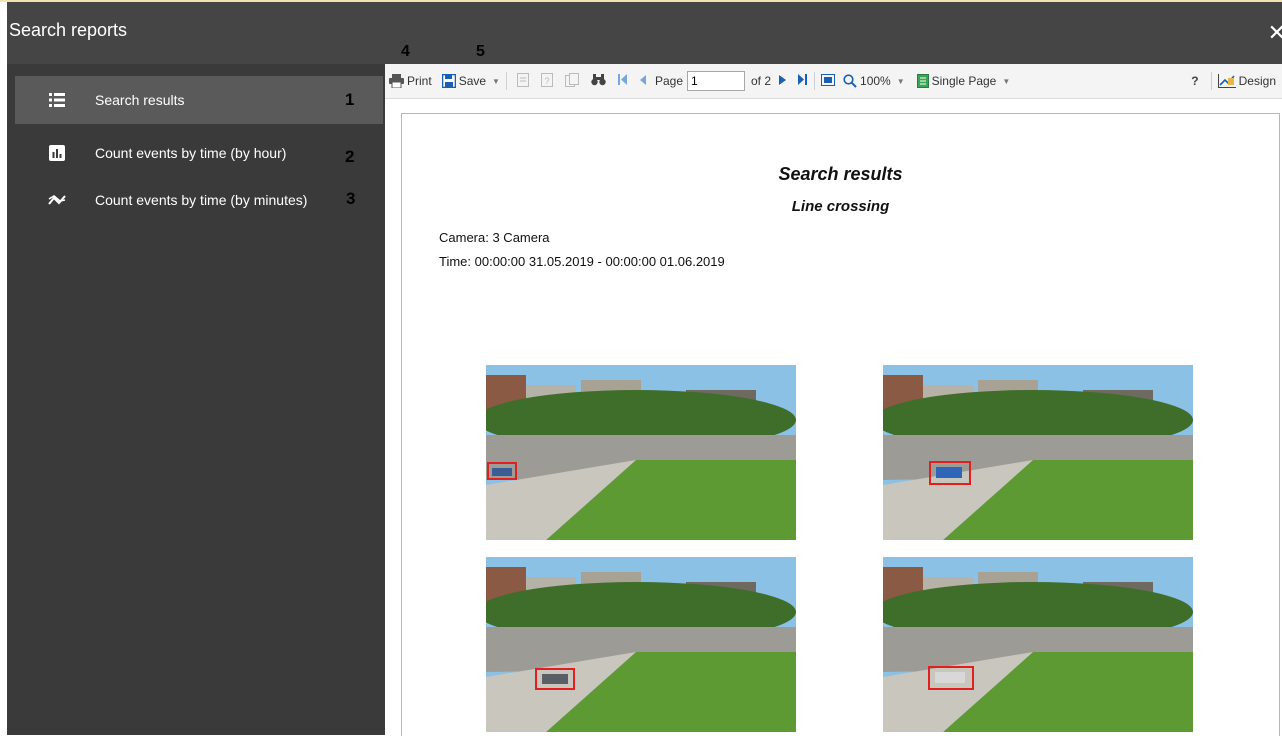 The height and width of the screenshot is (736, 1282). I want to click on fullscreen-icon, so click(828, 81).